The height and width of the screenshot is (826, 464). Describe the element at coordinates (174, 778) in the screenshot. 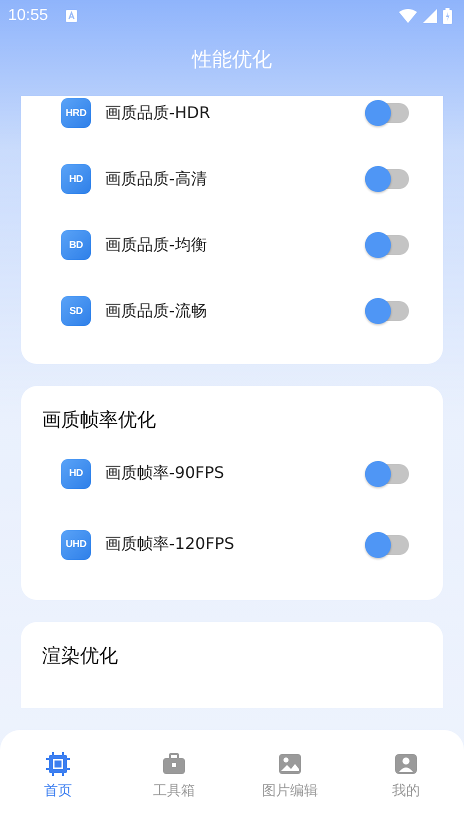

I see `nav-tab: 工具箱` at that location.